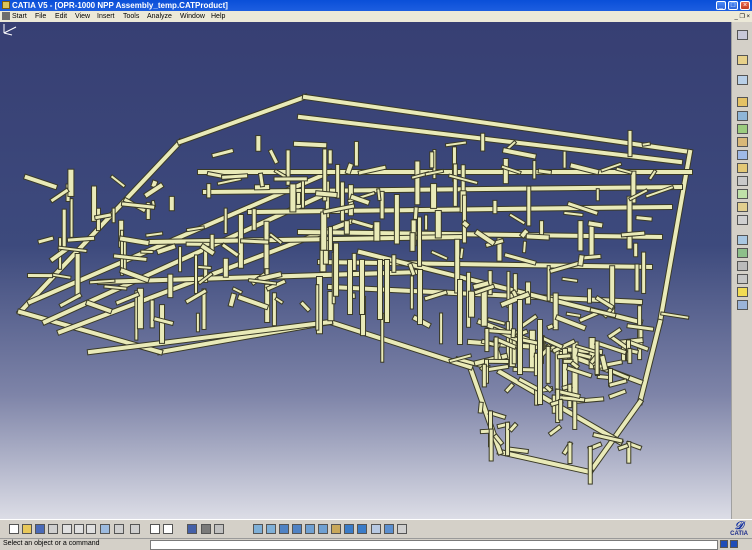 The width and height of the screenshot is (752, 550). What do you see at coordinates (733, 5) in the screenshot?
I see `maximize-button: □` at bounding box center [733, 5].